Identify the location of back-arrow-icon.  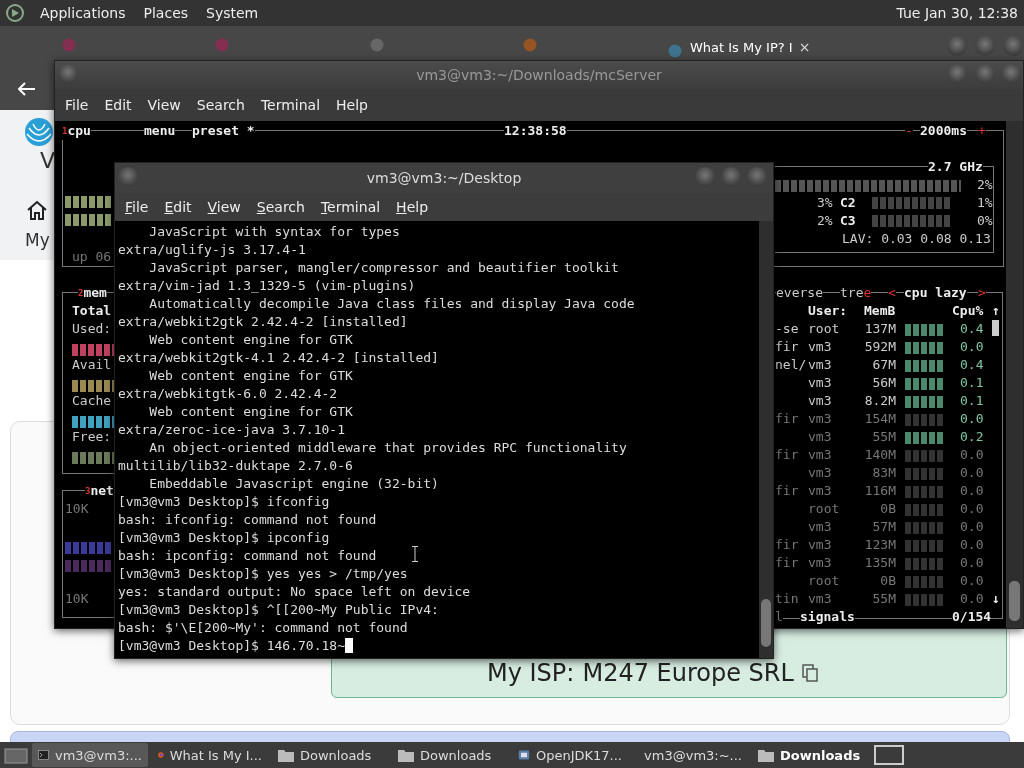
(27, 89).